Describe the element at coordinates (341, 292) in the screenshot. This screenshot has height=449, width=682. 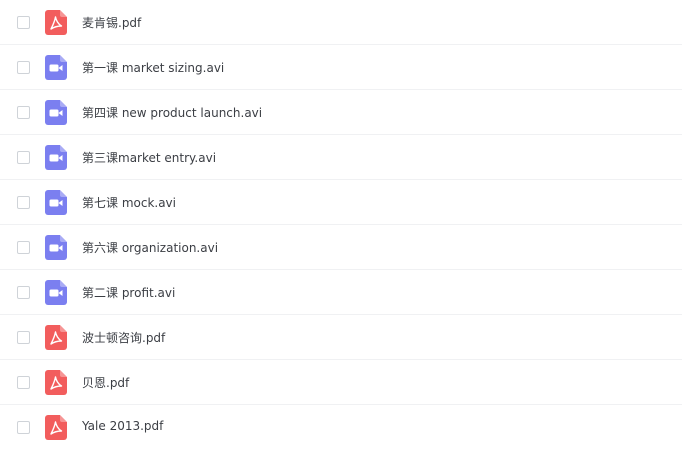
I see `file-row: 第二课 profit.avi` at that location.